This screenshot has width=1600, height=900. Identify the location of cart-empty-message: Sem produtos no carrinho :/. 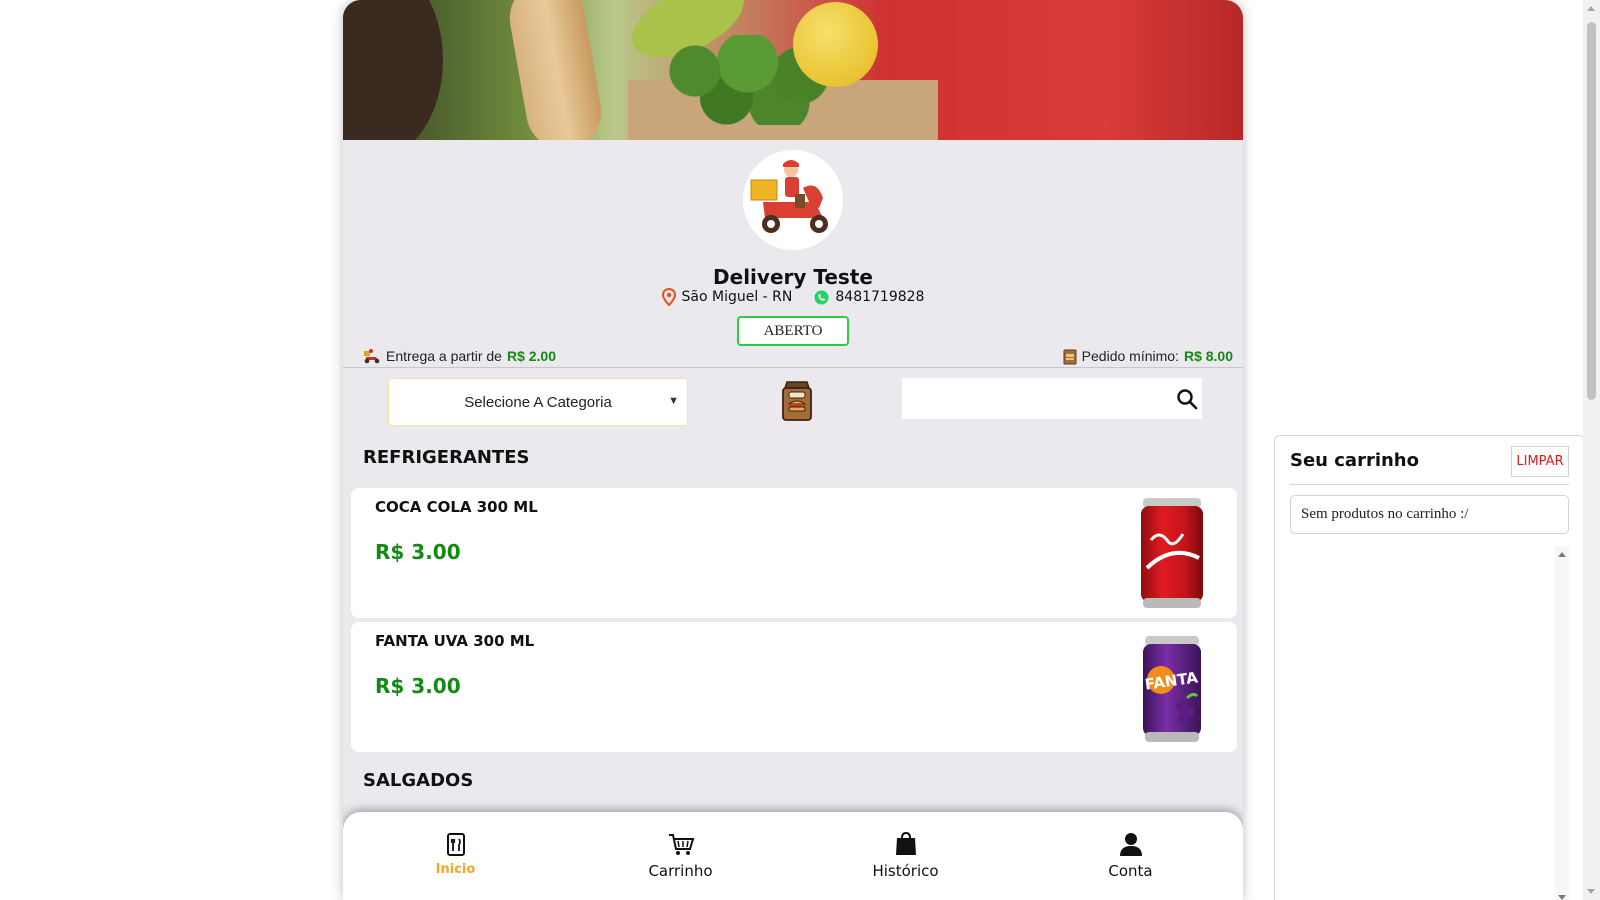
(1429, 514).